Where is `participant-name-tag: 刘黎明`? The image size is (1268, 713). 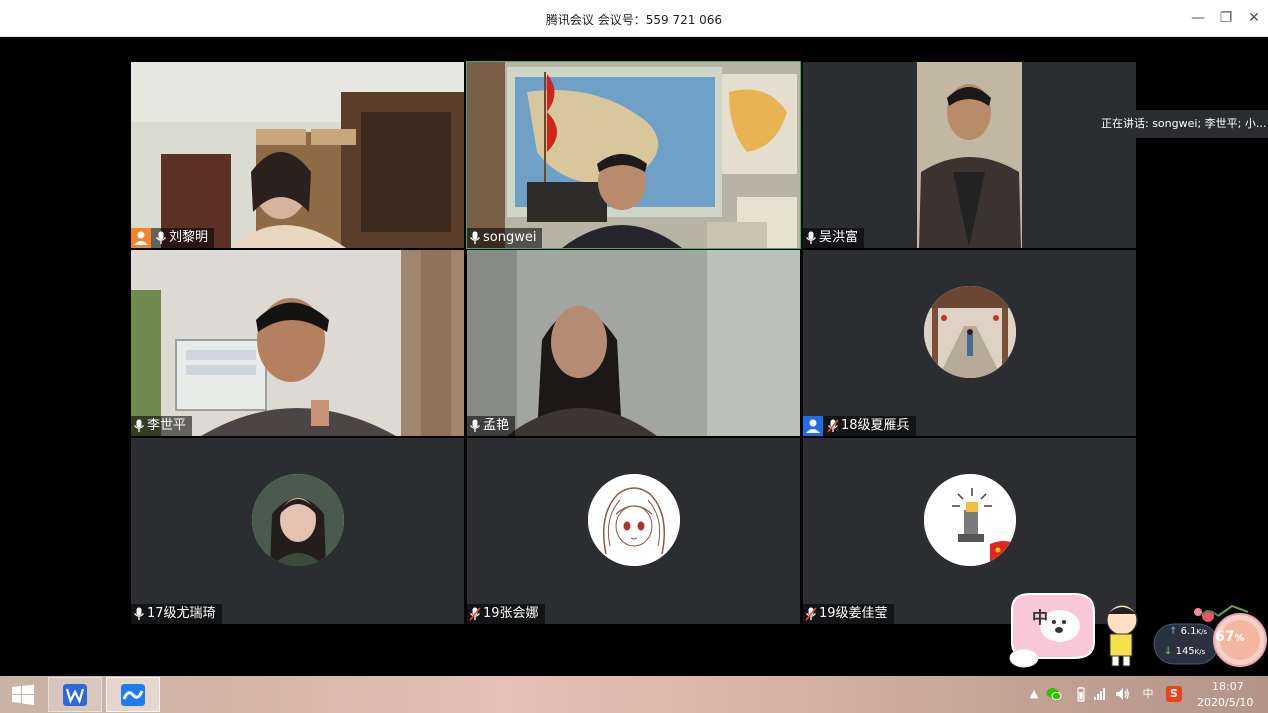 participant-name-tag: 刘黎明 is located at coordinates (173, 238).